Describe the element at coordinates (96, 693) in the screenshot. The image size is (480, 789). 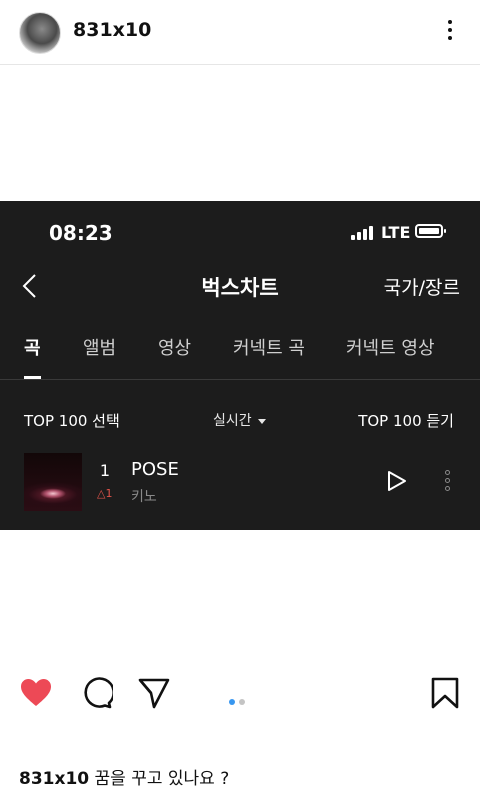
I see `comment-icon` at that location.